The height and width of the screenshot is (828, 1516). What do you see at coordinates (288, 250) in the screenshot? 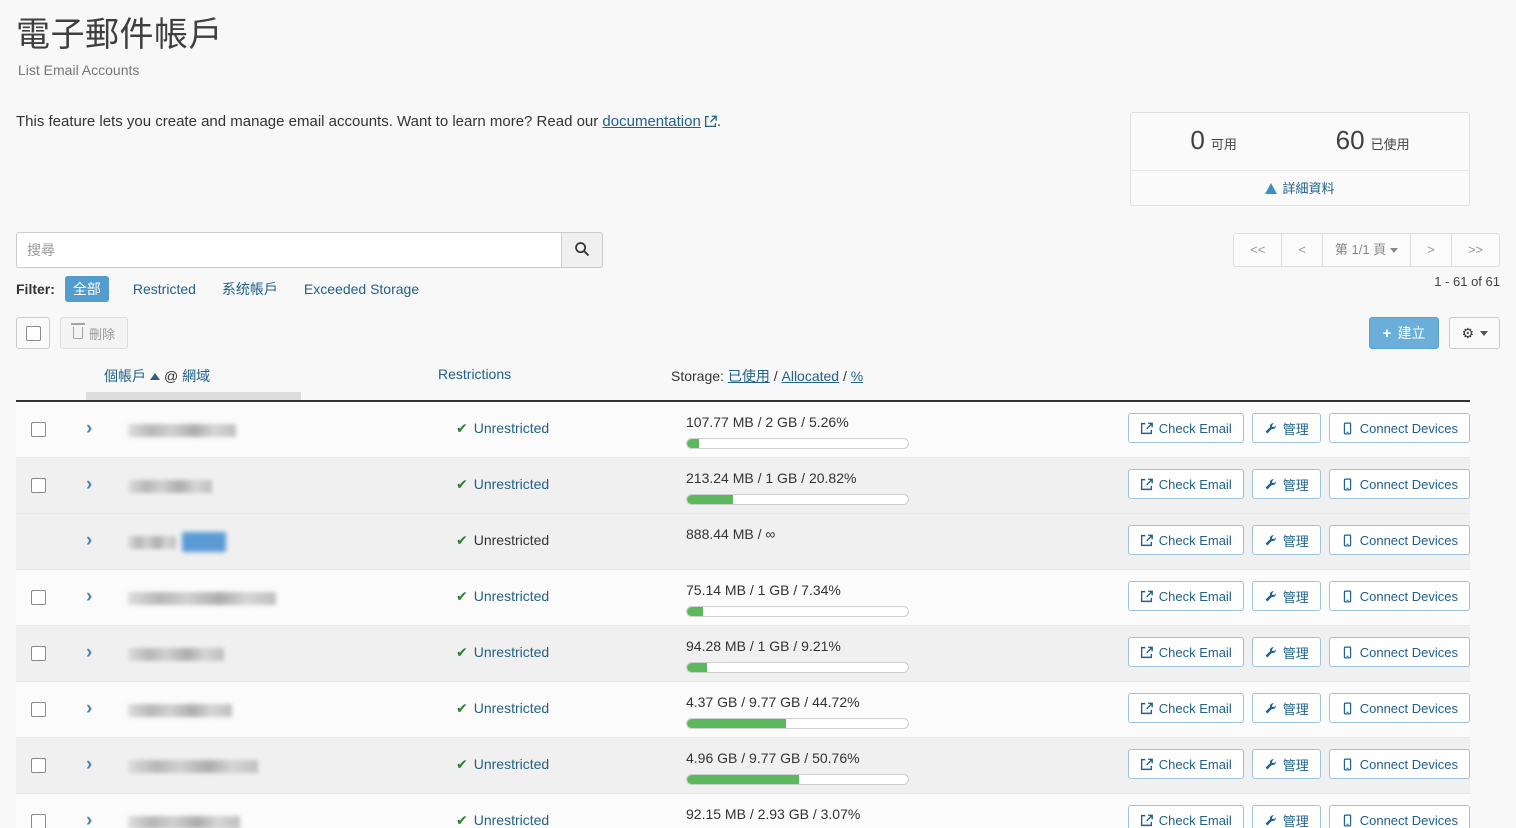
I see `search-input` at bounding box center [288, 250].